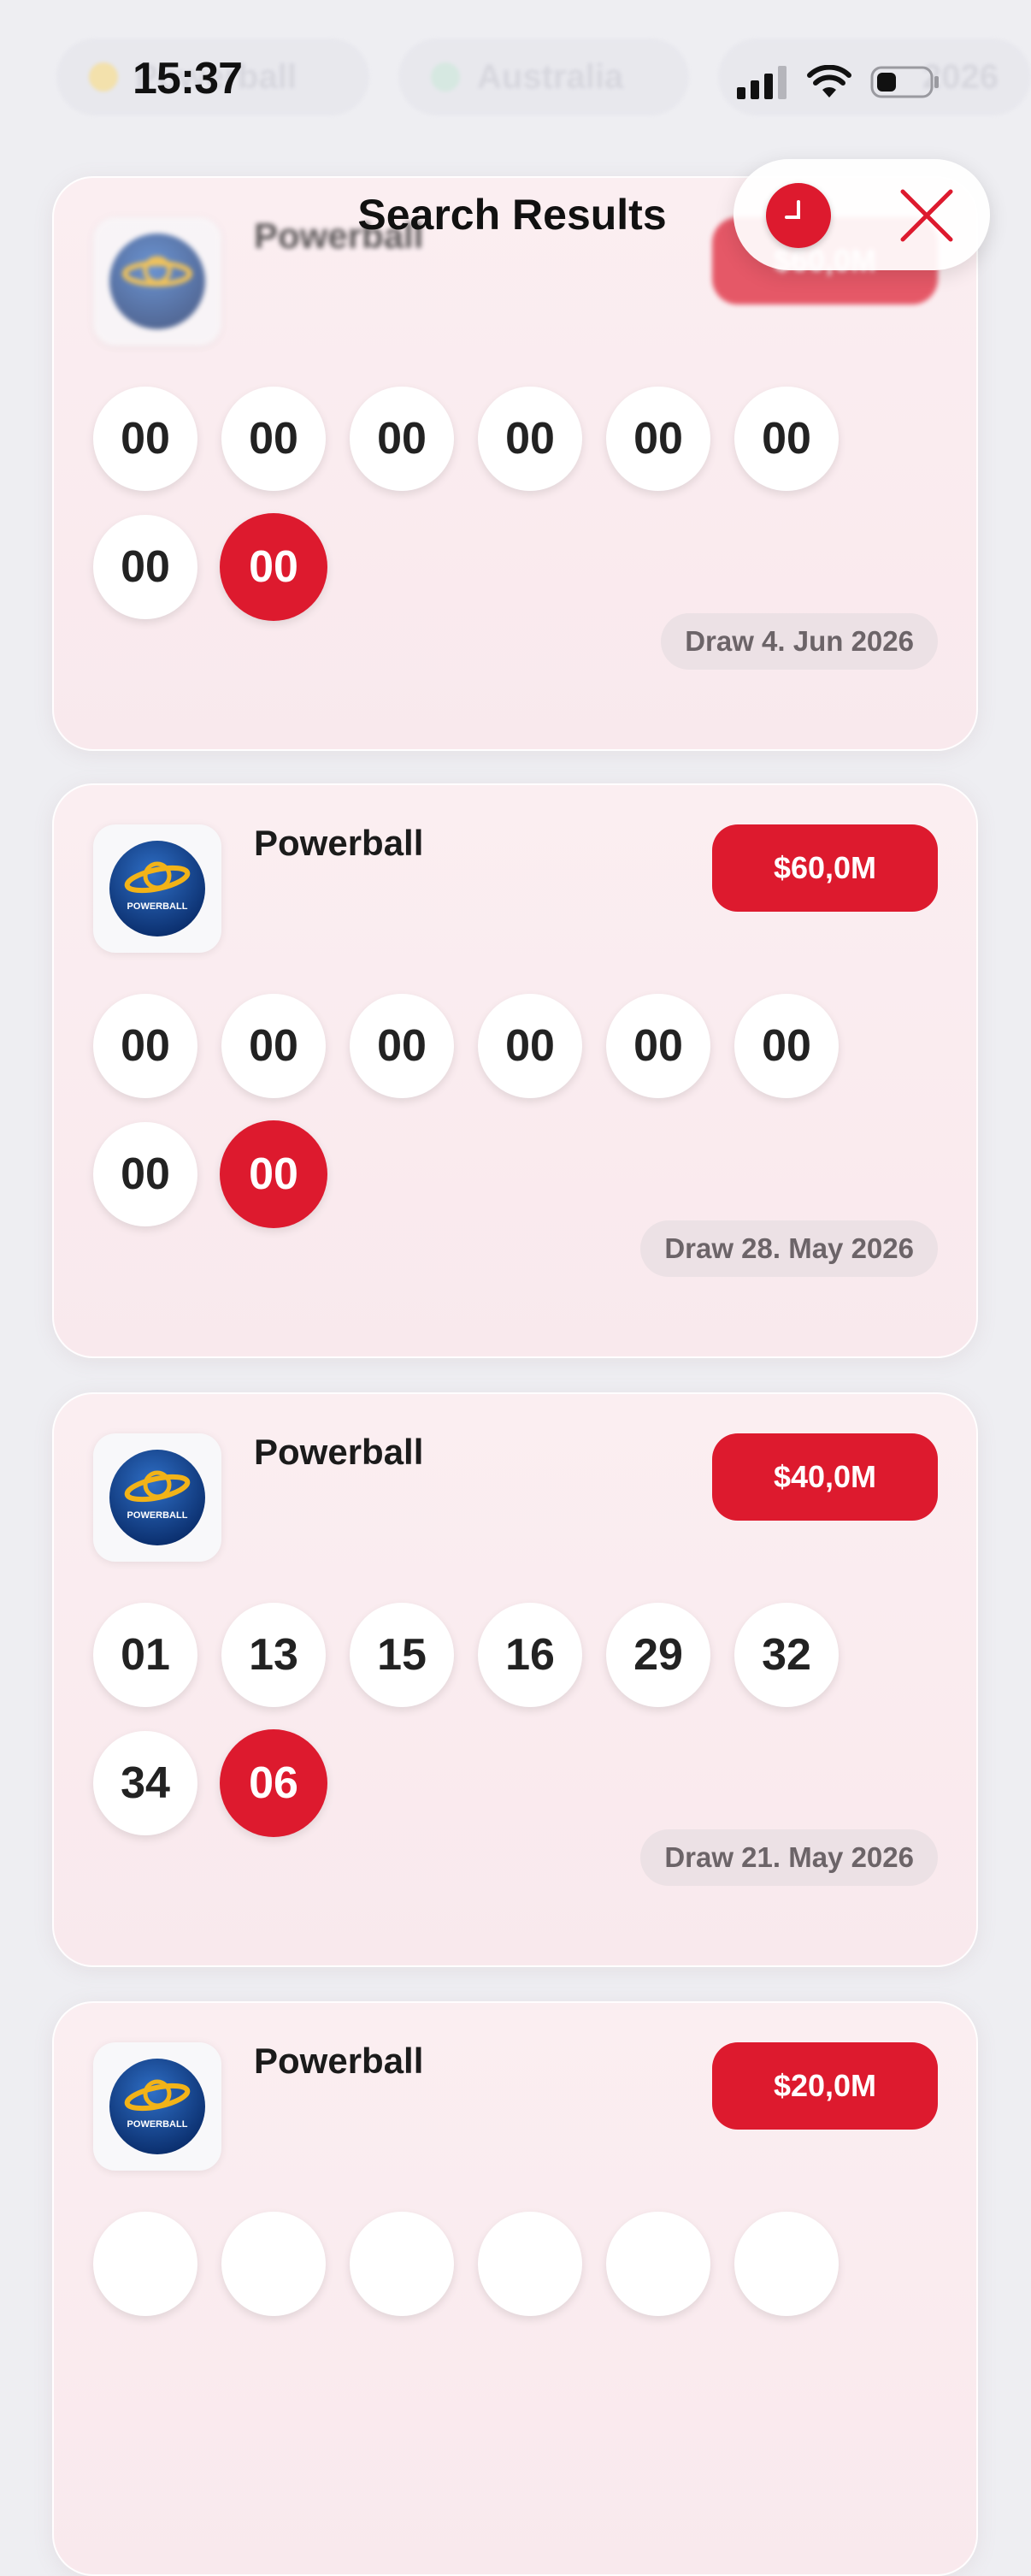  I want to click on powerball-ball: 06, so click(274, 1783).